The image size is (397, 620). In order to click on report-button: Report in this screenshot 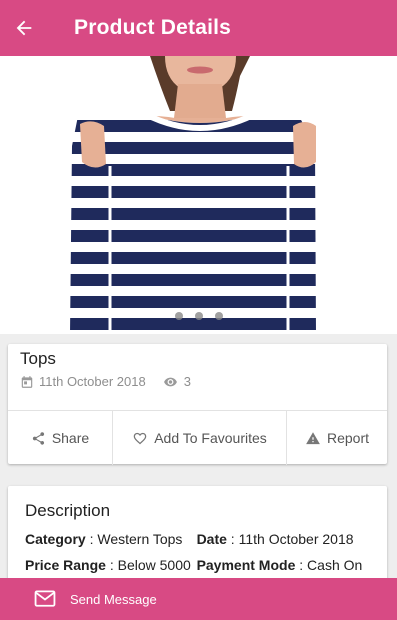, I will do `click(336, 438)`.